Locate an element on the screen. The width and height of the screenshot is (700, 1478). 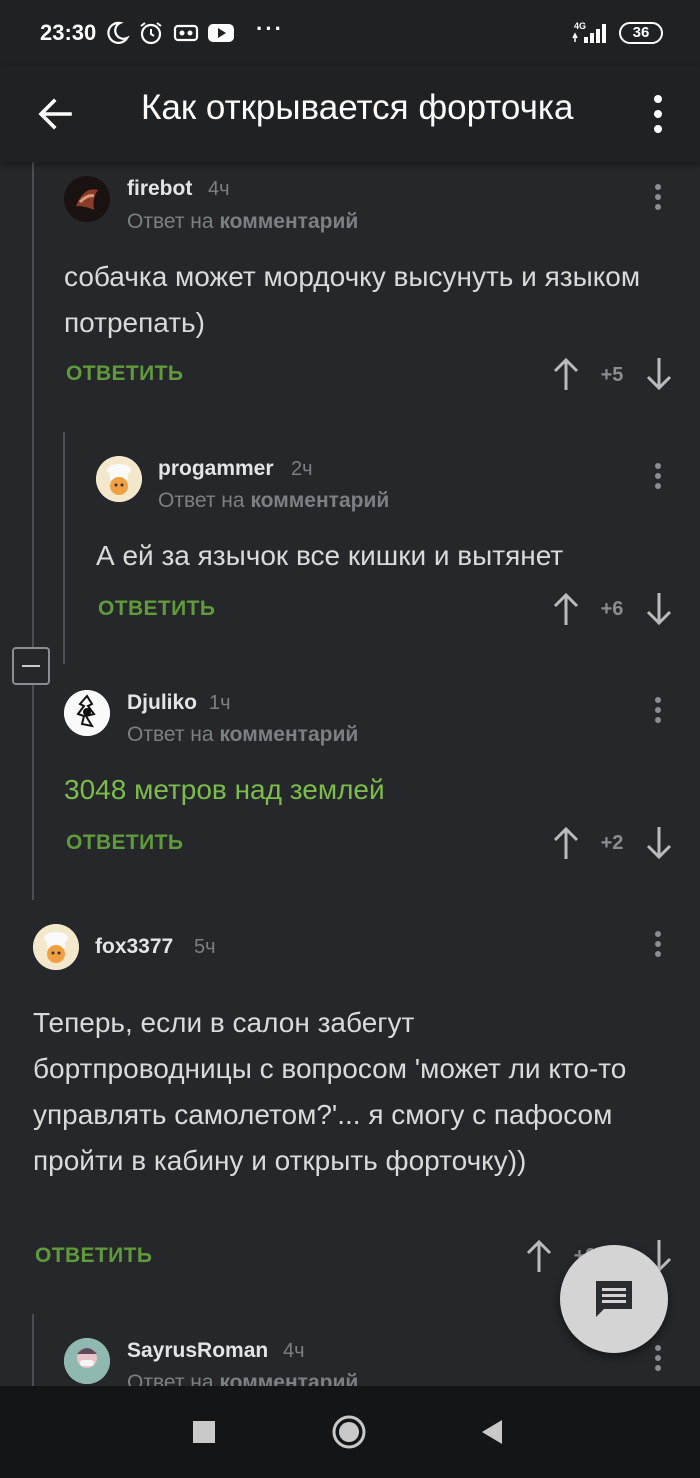
write-comment-button is located at coordinates (614, 1299).